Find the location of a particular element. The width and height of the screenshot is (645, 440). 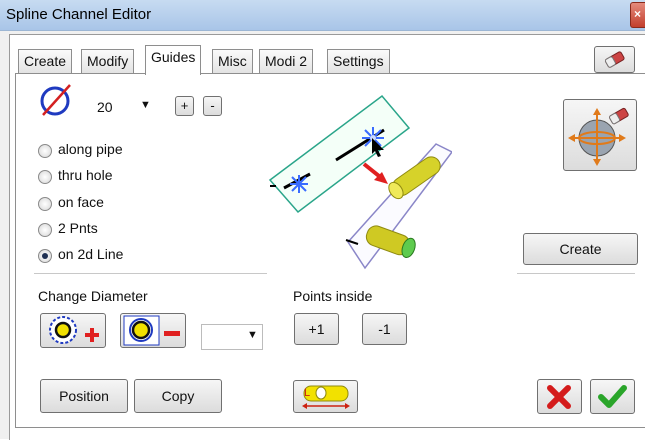

diameter-plus-button: + is located at coordinates (184, 106).